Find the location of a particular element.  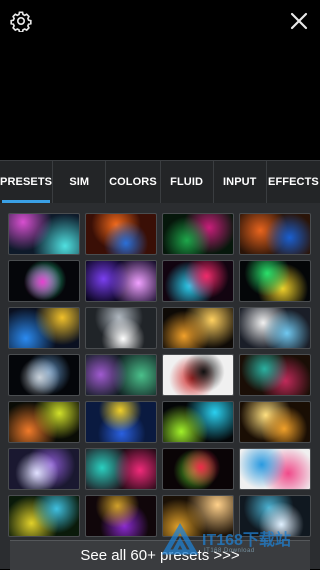

gear-icon is located at coordinates (21, 21).